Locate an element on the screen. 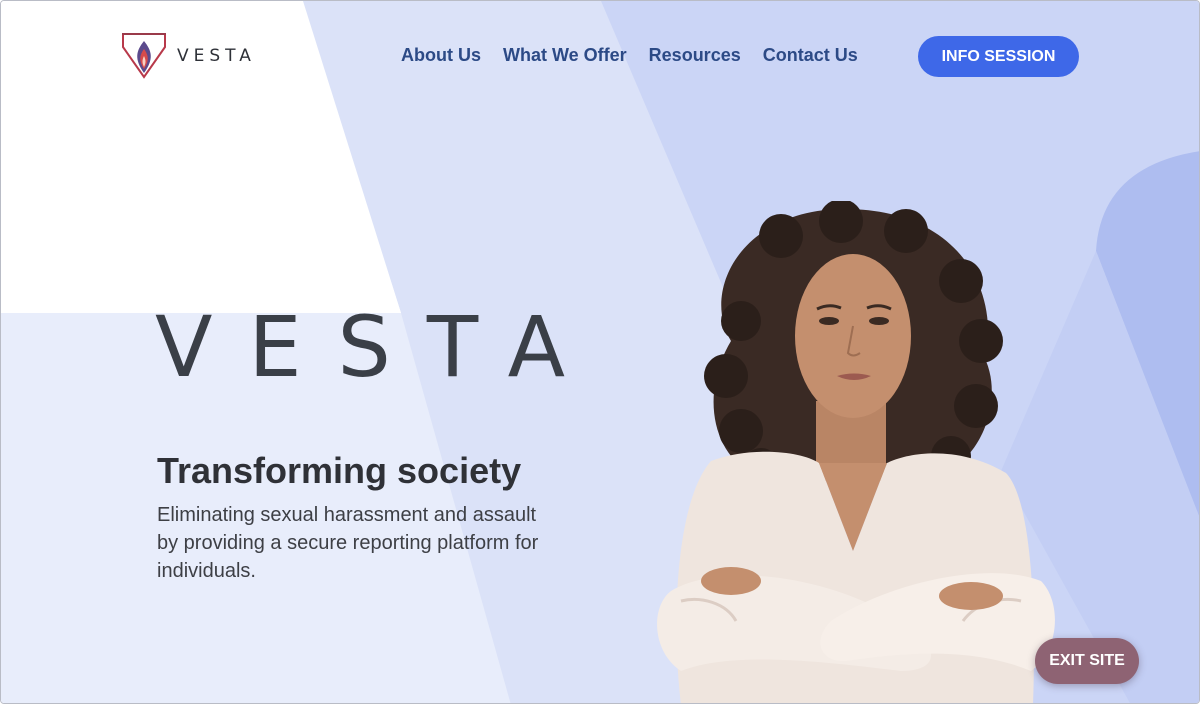  exit-site-button: EXIT SITE is located at coordinates (1087, 661).